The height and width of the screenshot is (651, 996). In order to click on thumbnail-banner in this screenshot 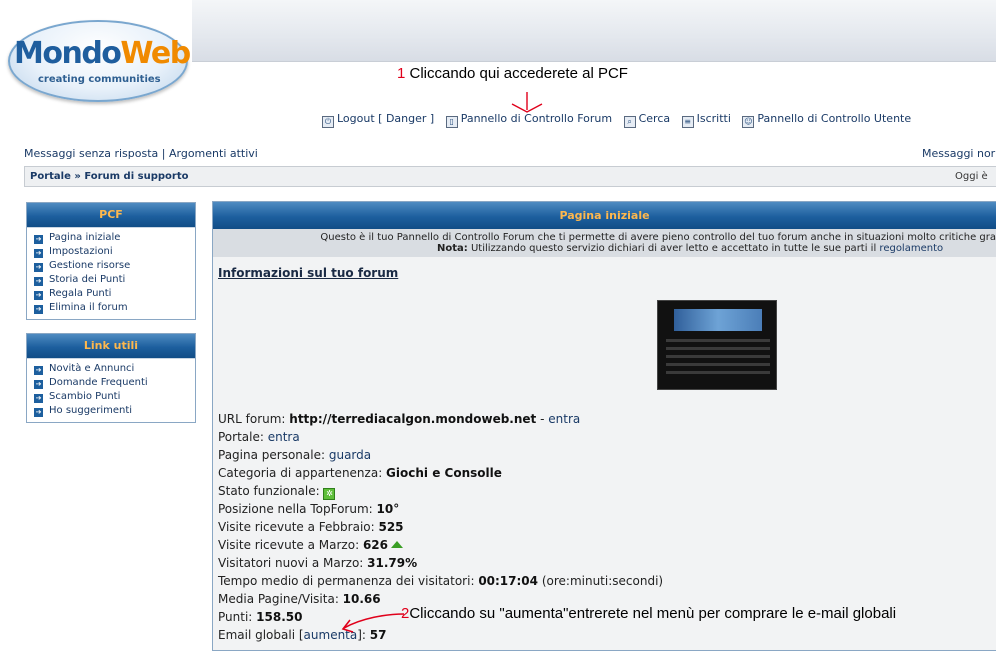, I will do `click(718, 320)`.